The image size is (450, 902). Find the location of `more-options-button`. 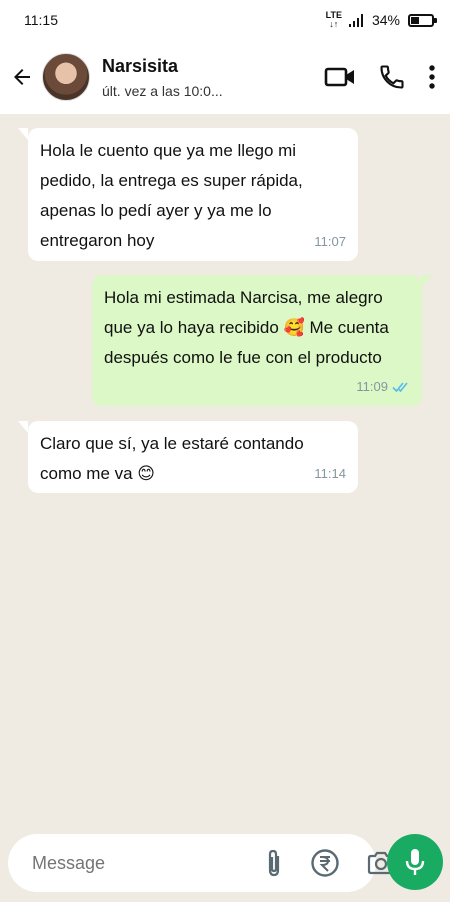

more-options-button is located at coordinates (432, 77).